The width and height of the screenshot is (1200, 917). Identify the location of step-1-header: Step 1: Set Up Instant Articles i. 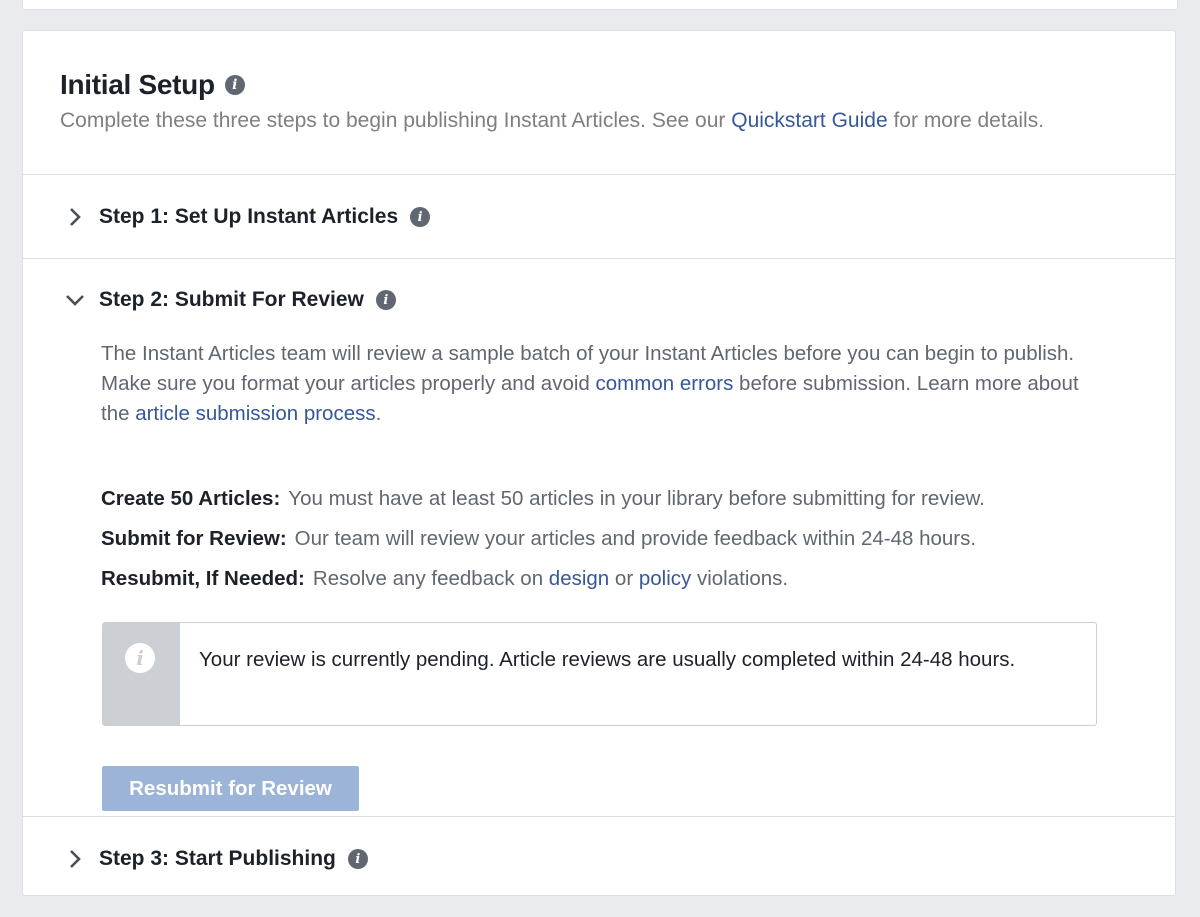
(247, 217).